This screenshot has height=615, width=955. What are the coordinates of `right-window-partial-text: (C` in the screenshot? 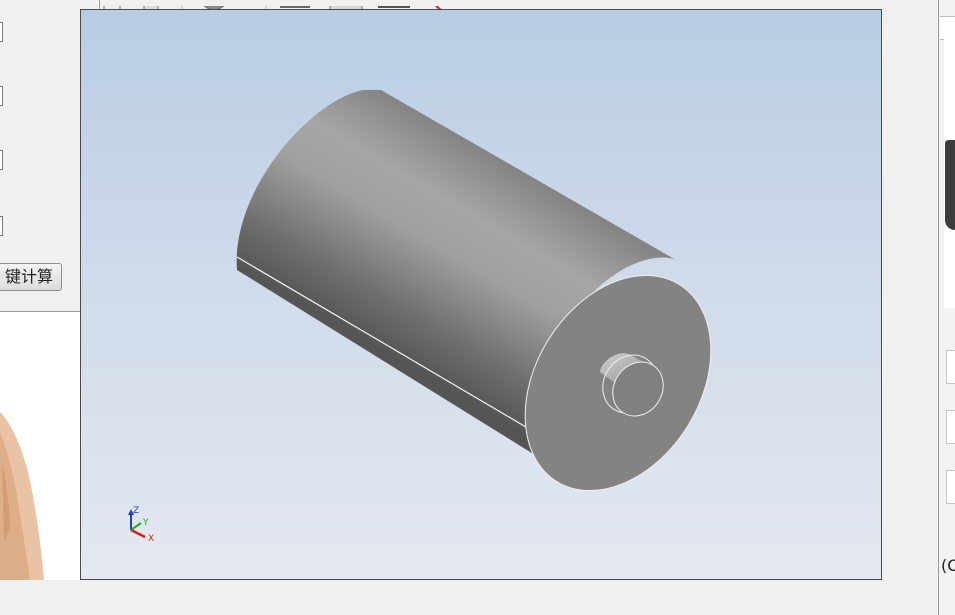 It's located at (948, 565).